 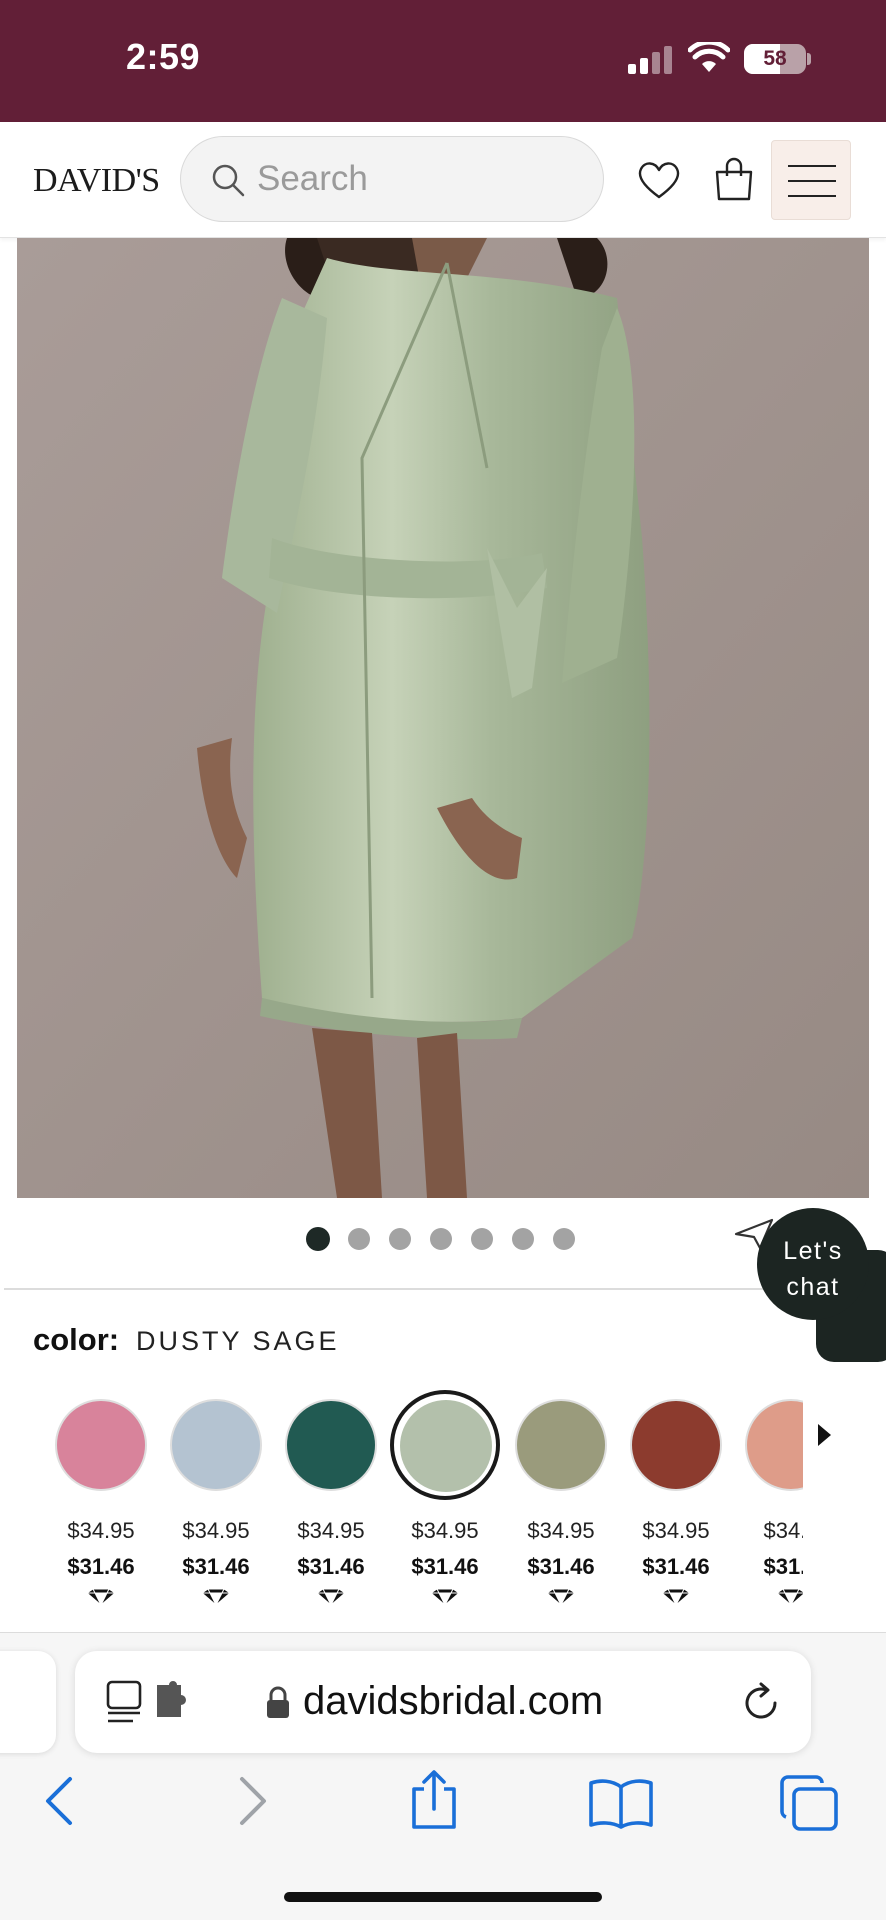 What do you see at coordinates (650, 60) in the screenshot?
I see `cellular-signal-icon` at bounding box center [650, 60].